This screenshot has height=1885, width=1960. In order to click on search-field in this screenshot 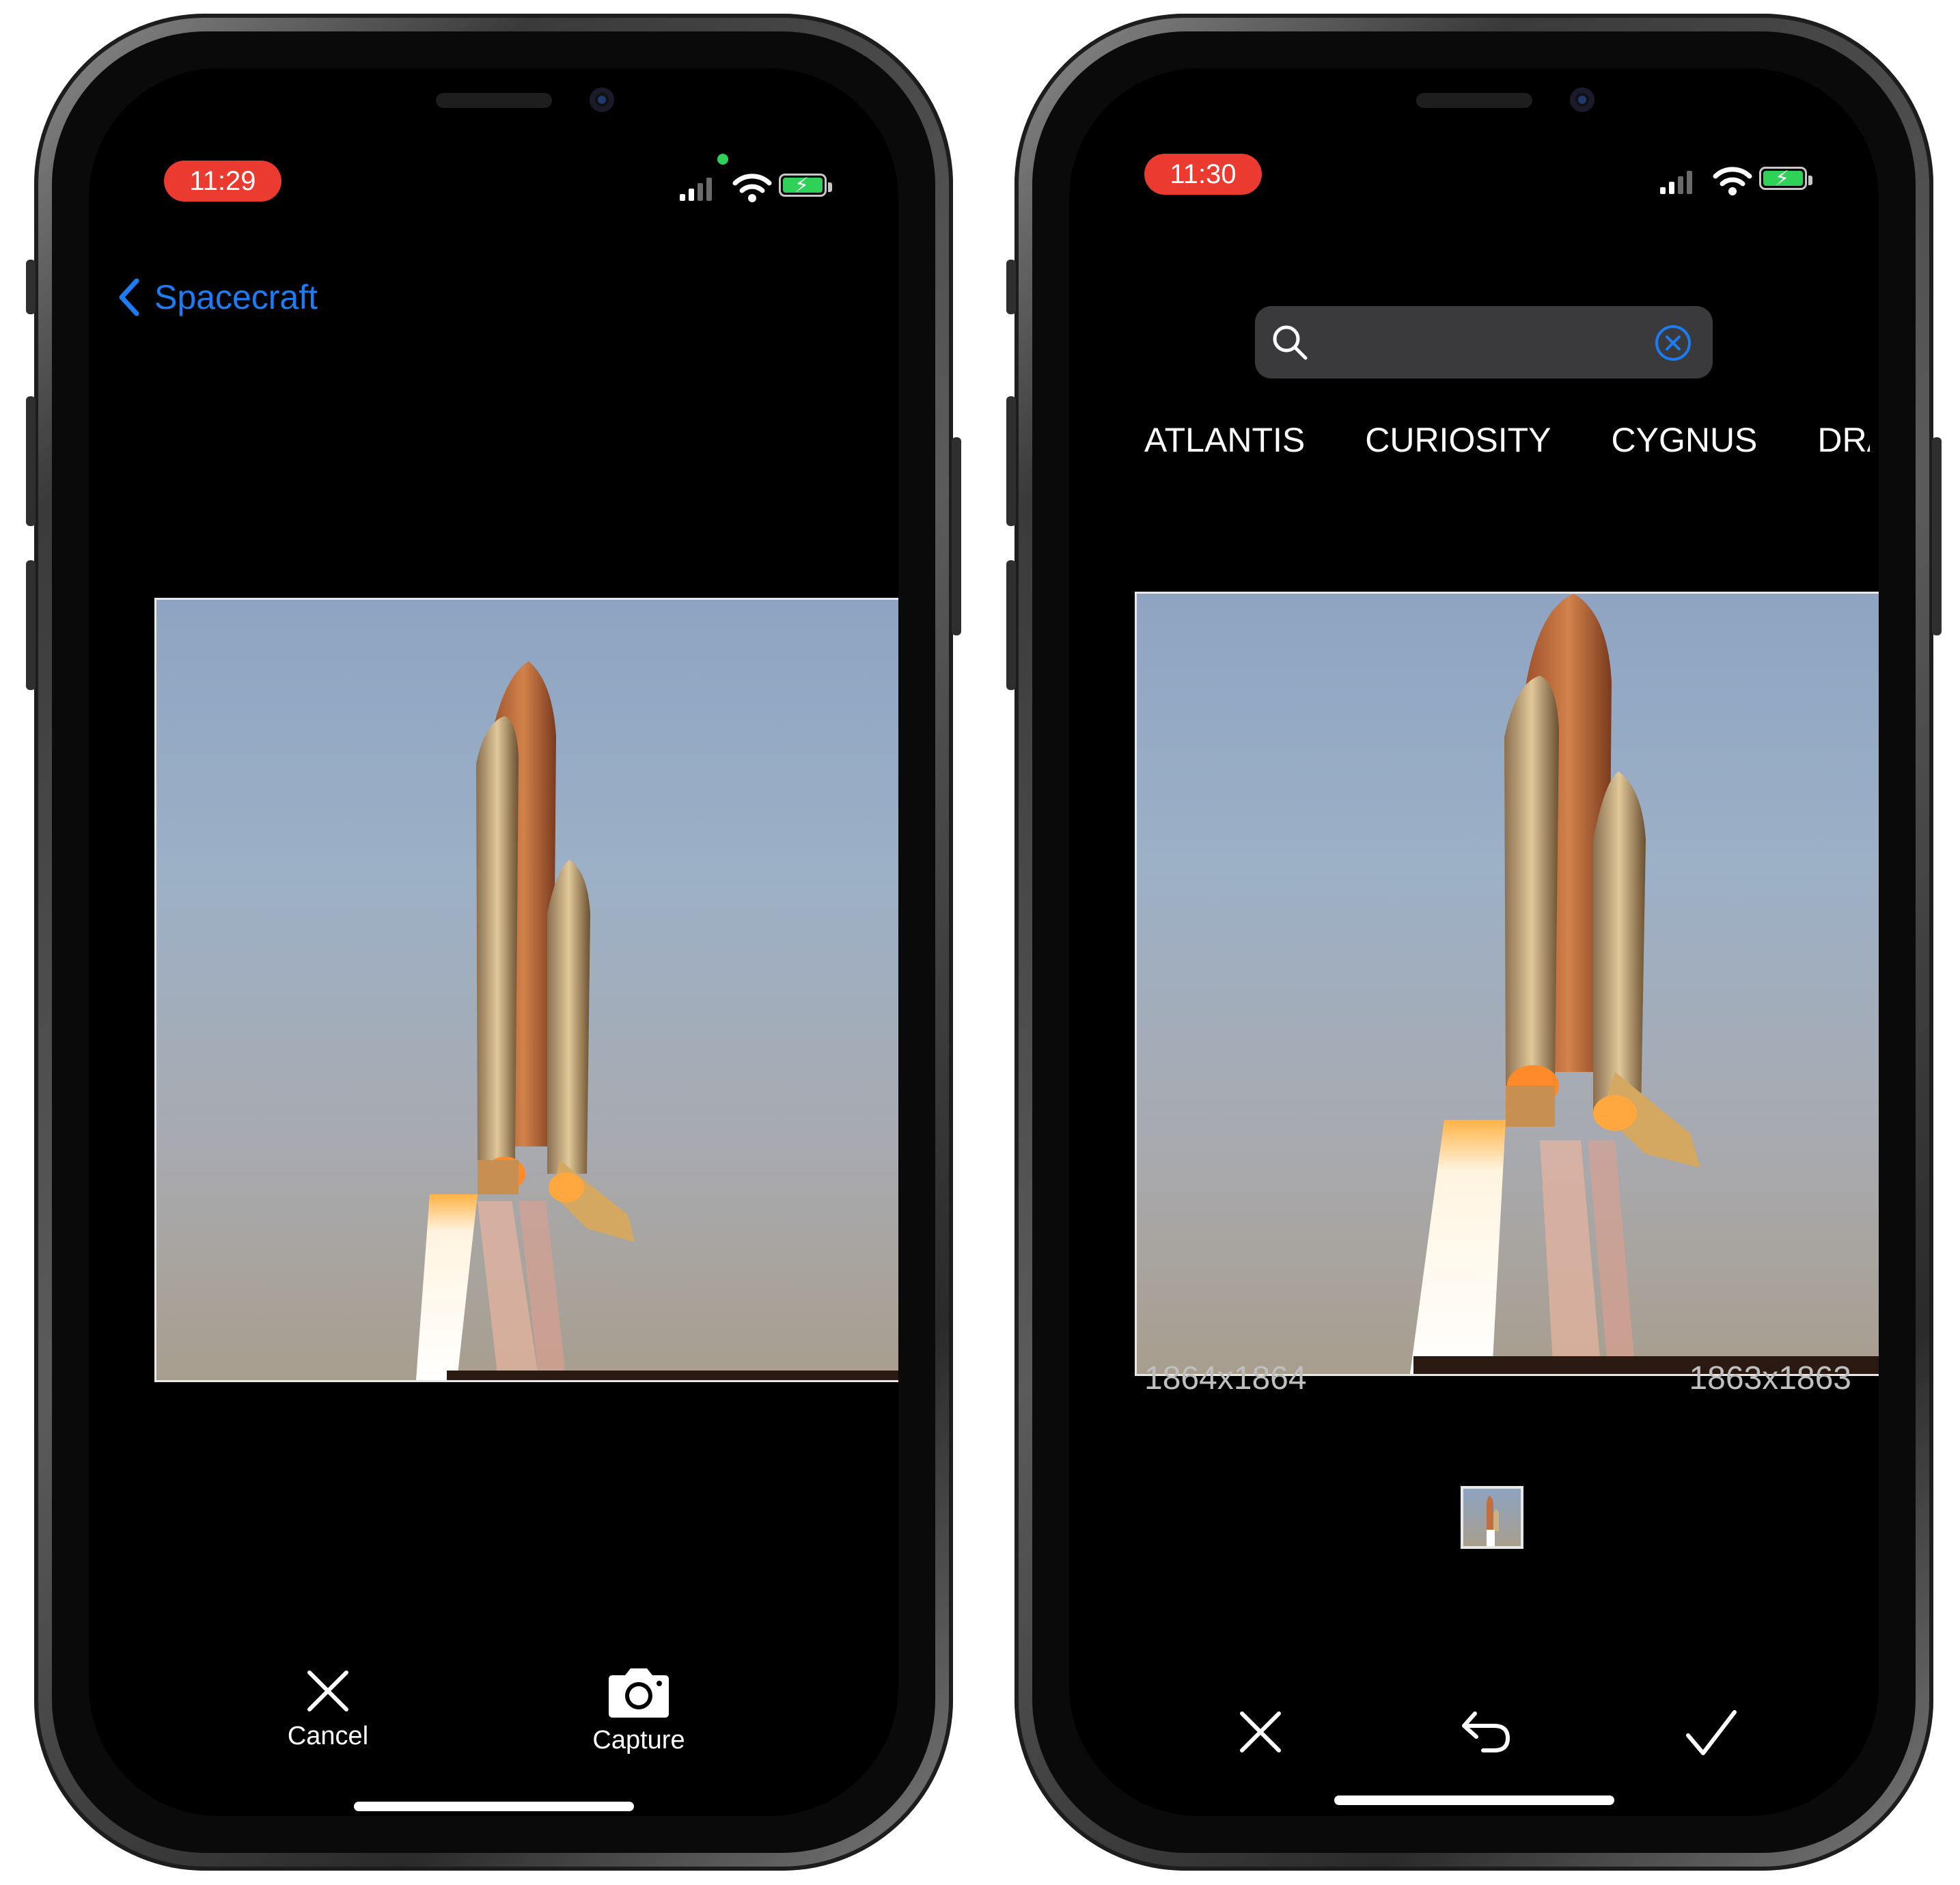, I will do `click(1484, 342)`.